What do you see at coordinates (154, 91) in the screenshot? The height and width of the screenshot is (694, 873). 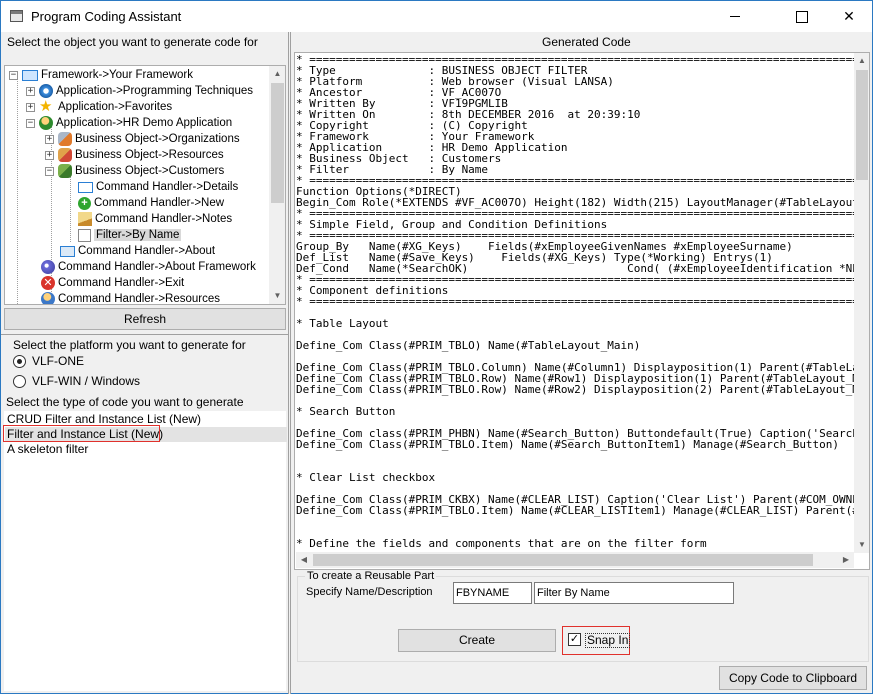 I see `tree-item-label: Application->Programming Techniques` at bounding box center [154, 91].